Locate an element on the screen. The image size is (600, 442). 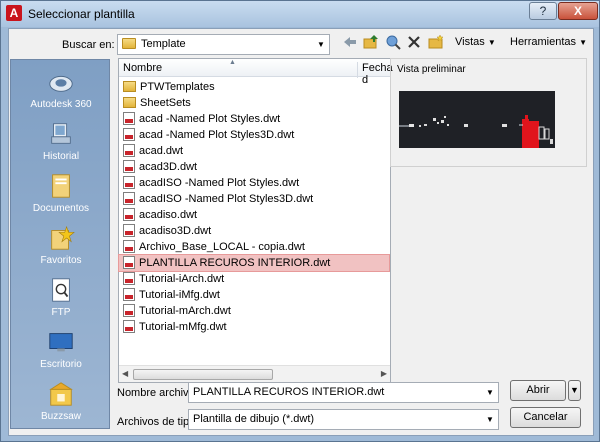
place-ftp: FTP is located at coordinates (61, 297).